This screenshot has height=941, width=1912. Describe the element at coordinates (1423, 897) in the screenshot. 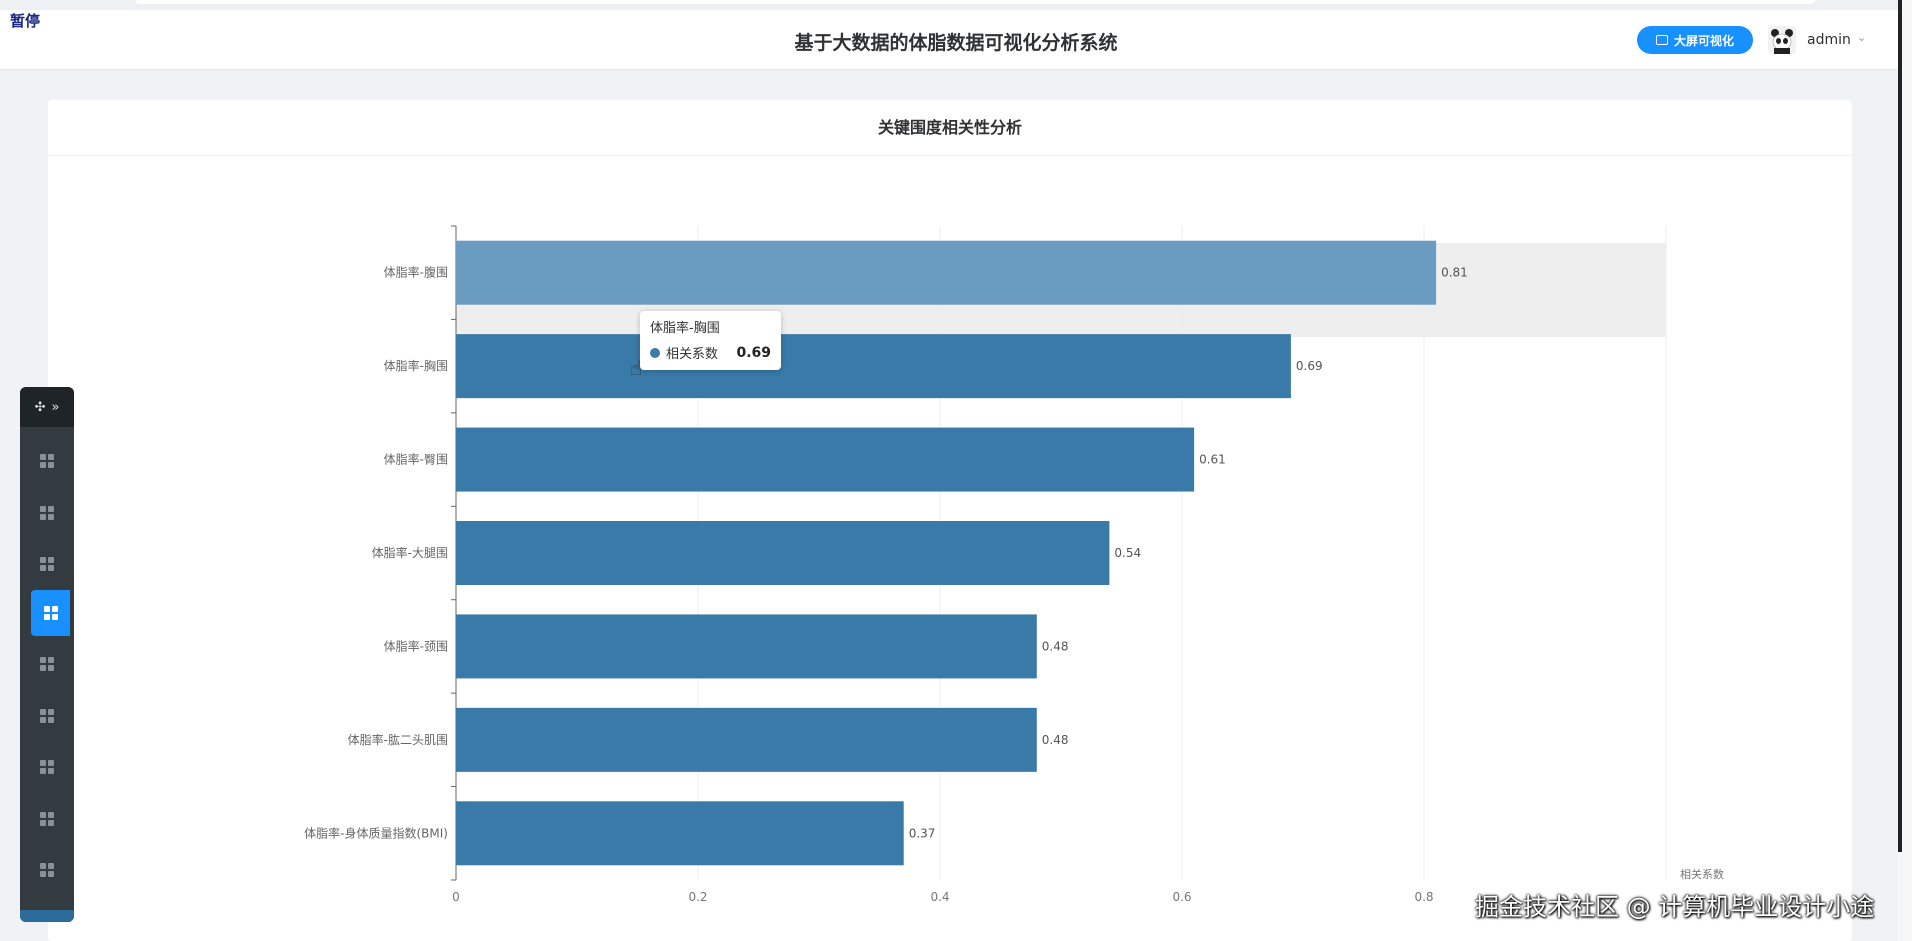

I see `x-tick-label: 0.8` at that location.